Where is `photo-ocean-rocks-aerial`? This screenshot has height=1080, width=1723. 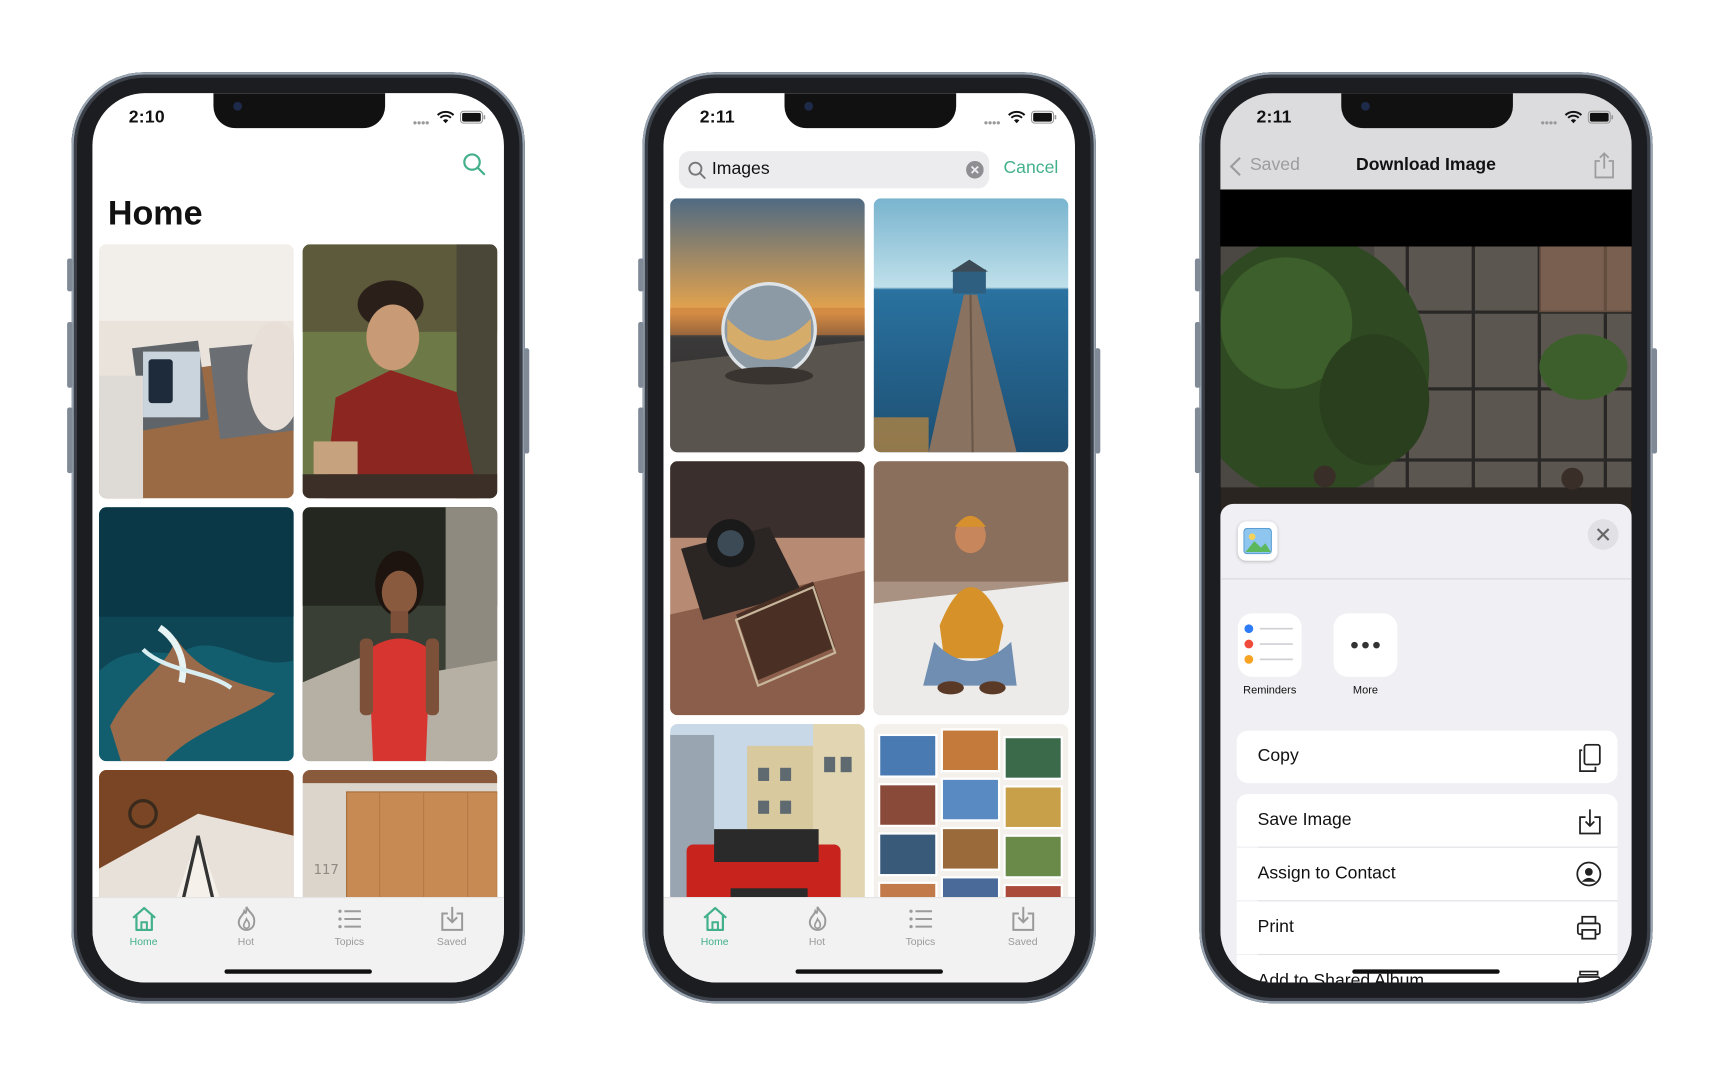
photo-ocean-rocks-aerial is located at coordinates (196, 634).